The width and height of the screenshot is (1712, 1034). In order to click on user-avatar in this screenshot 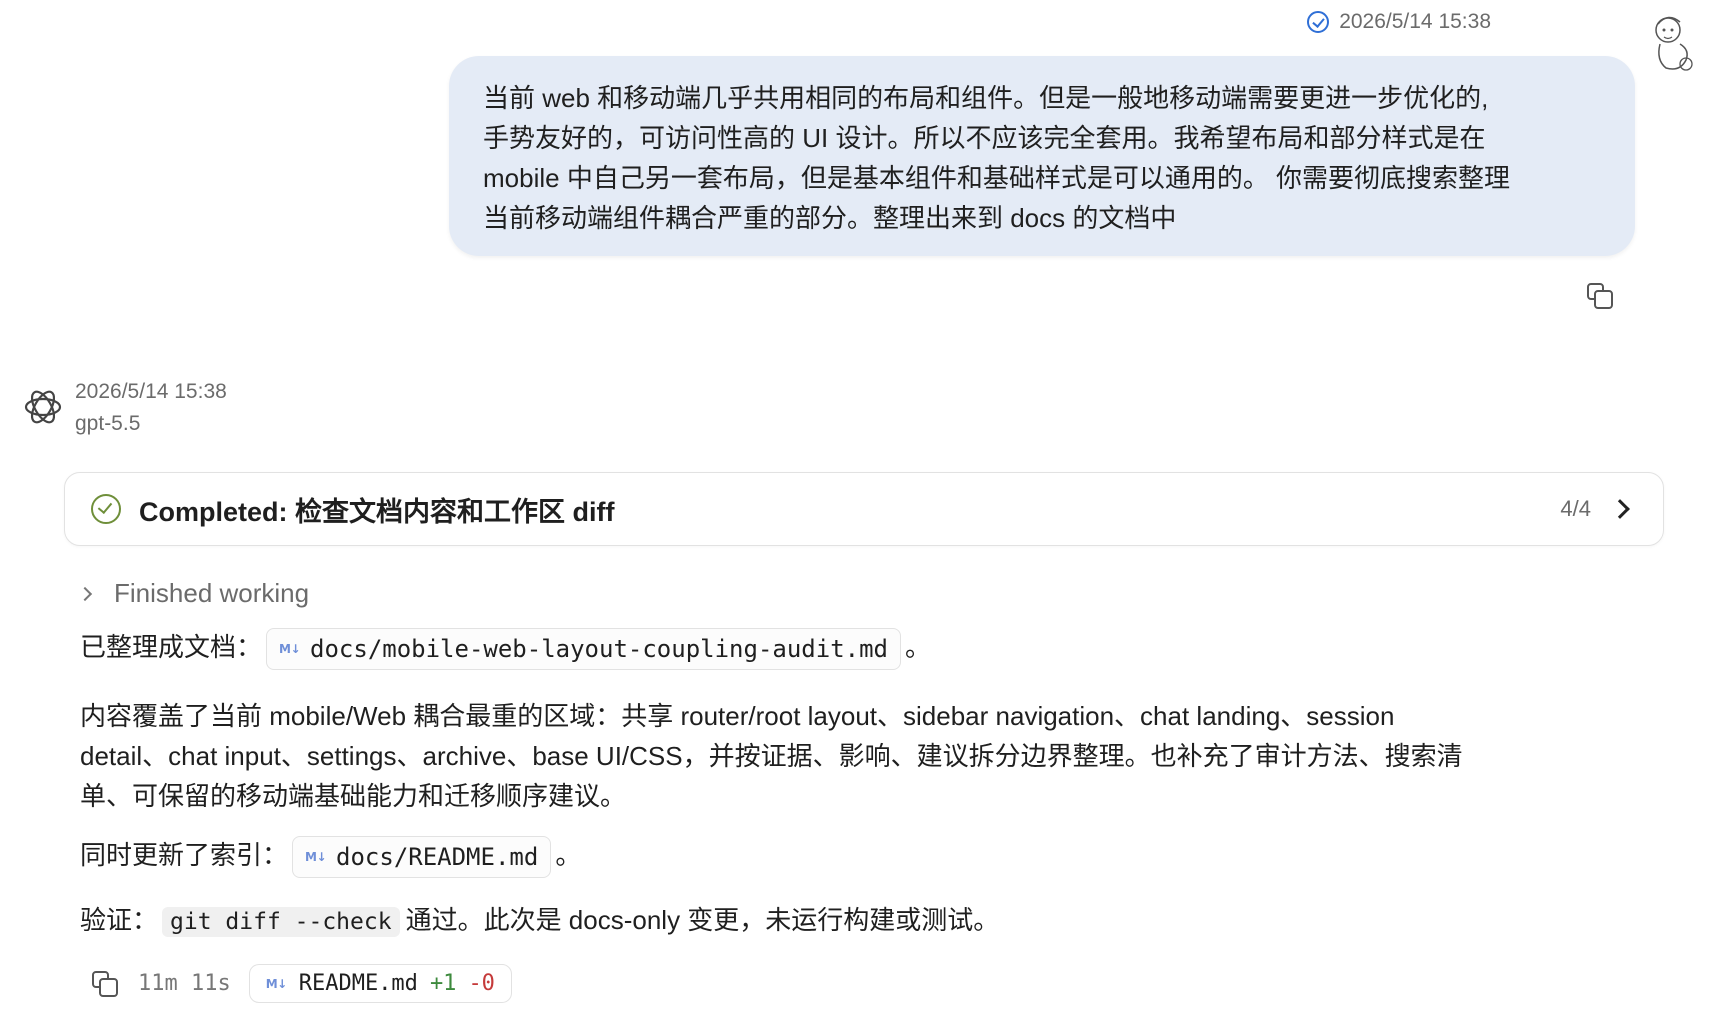, I will do `click(1673, 43)`.